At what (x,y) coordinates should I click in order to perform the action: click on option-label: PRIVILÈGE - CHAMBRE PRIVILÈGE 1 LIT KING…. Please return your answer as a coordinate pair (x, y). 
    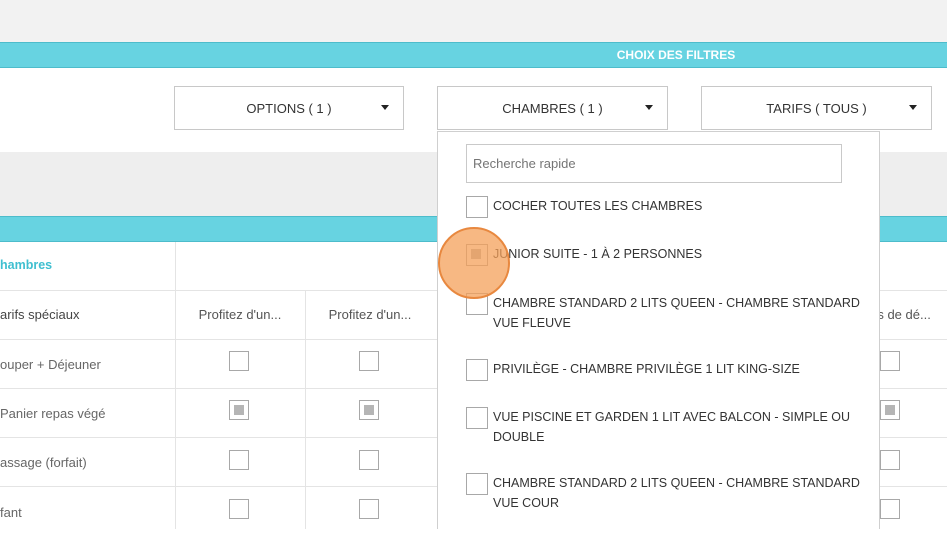
    Looking at the image, I should click on (646, 369).